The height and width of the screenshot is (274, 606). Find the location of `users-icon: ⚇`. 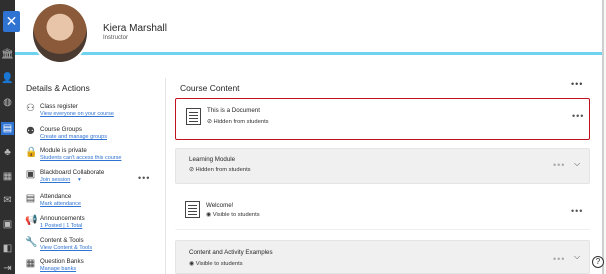

users-icon: ⚇ is located at coordinates (30, 108).